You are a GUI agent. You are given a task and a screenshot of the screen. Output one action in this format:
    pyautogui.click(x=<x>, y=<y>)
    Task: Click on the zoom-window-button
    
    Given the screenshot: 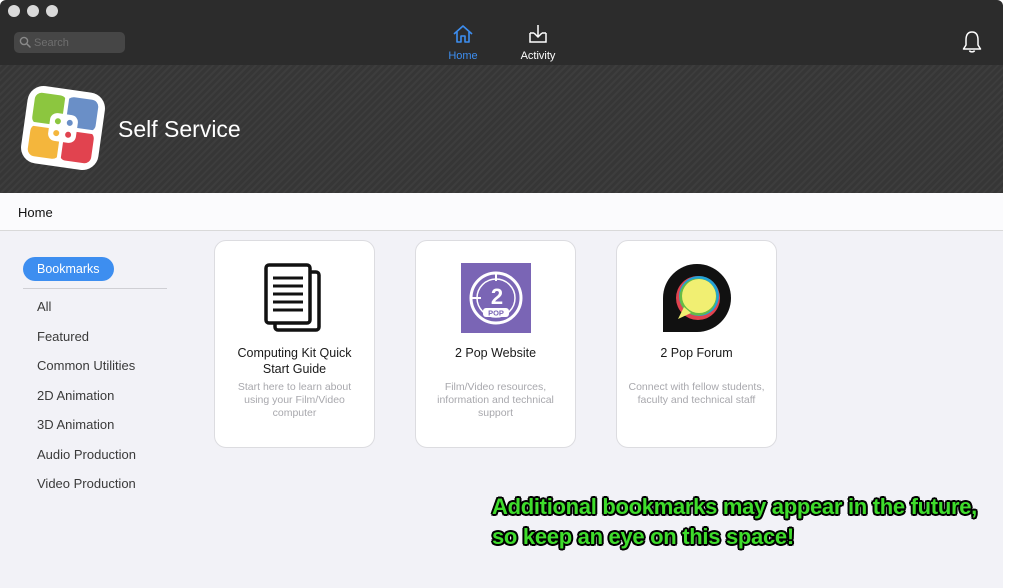 What is the action you would take?
    pyautogui.click(x=52, y=11)
    